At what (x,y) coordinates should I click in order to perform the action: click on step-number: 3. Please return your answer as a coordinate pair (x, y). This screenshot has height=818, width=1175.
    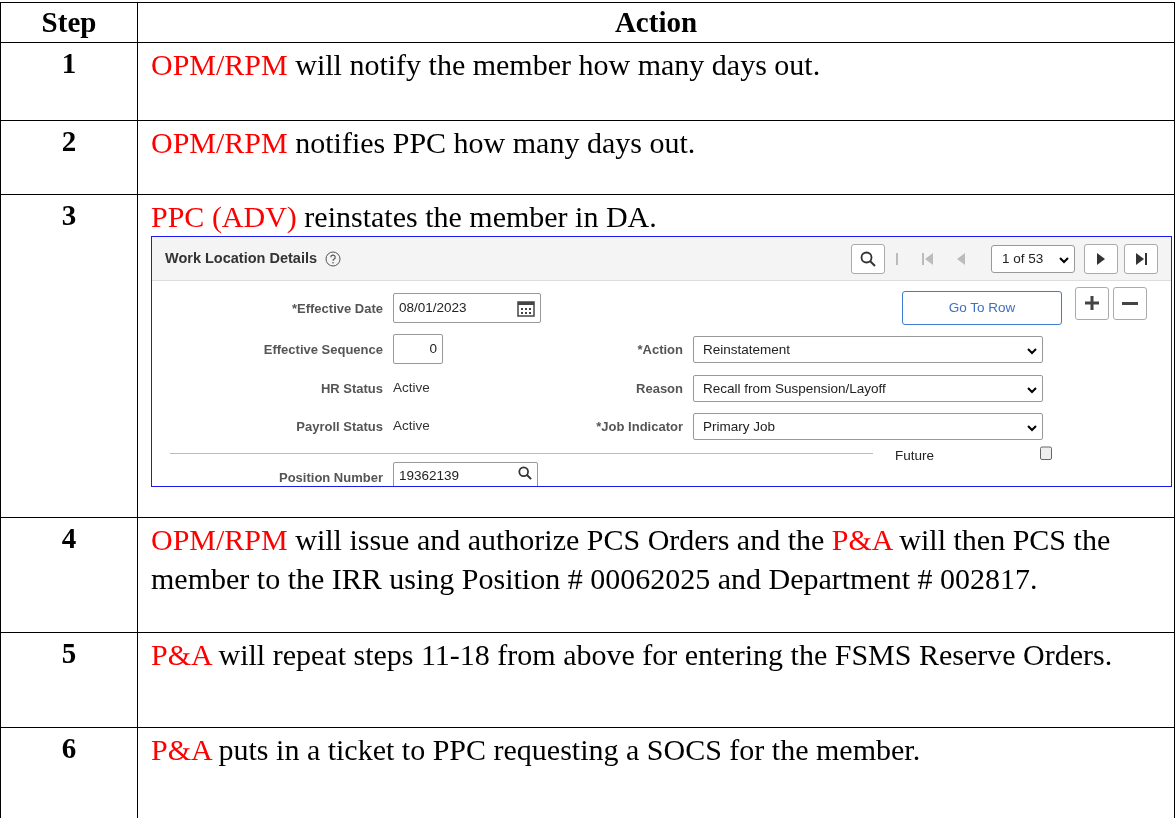
    Looking at the image, I should click on (69, 215).